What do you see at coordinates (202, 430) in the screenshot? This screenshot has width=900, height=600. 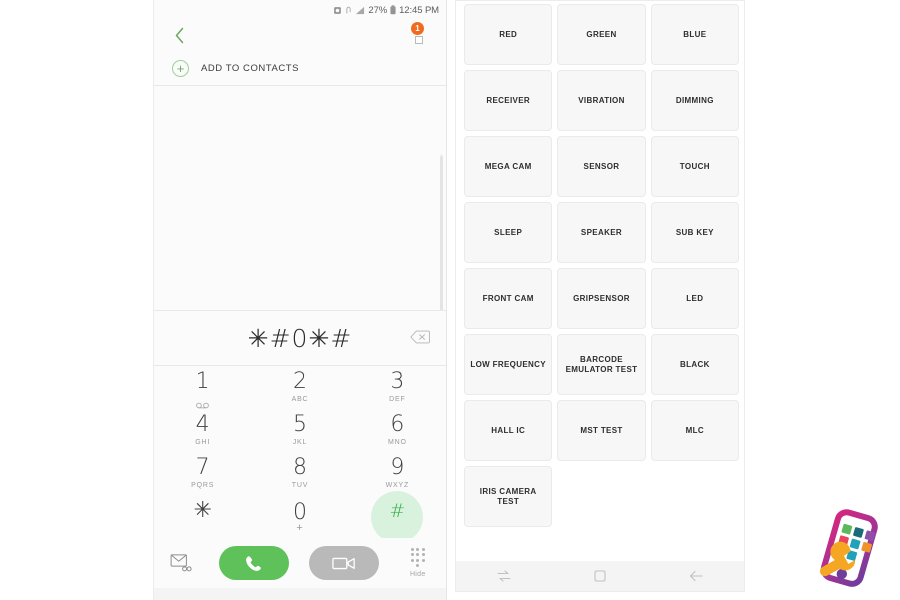 I see `key-4: 4 GHI` at bounding box center [202, 430].